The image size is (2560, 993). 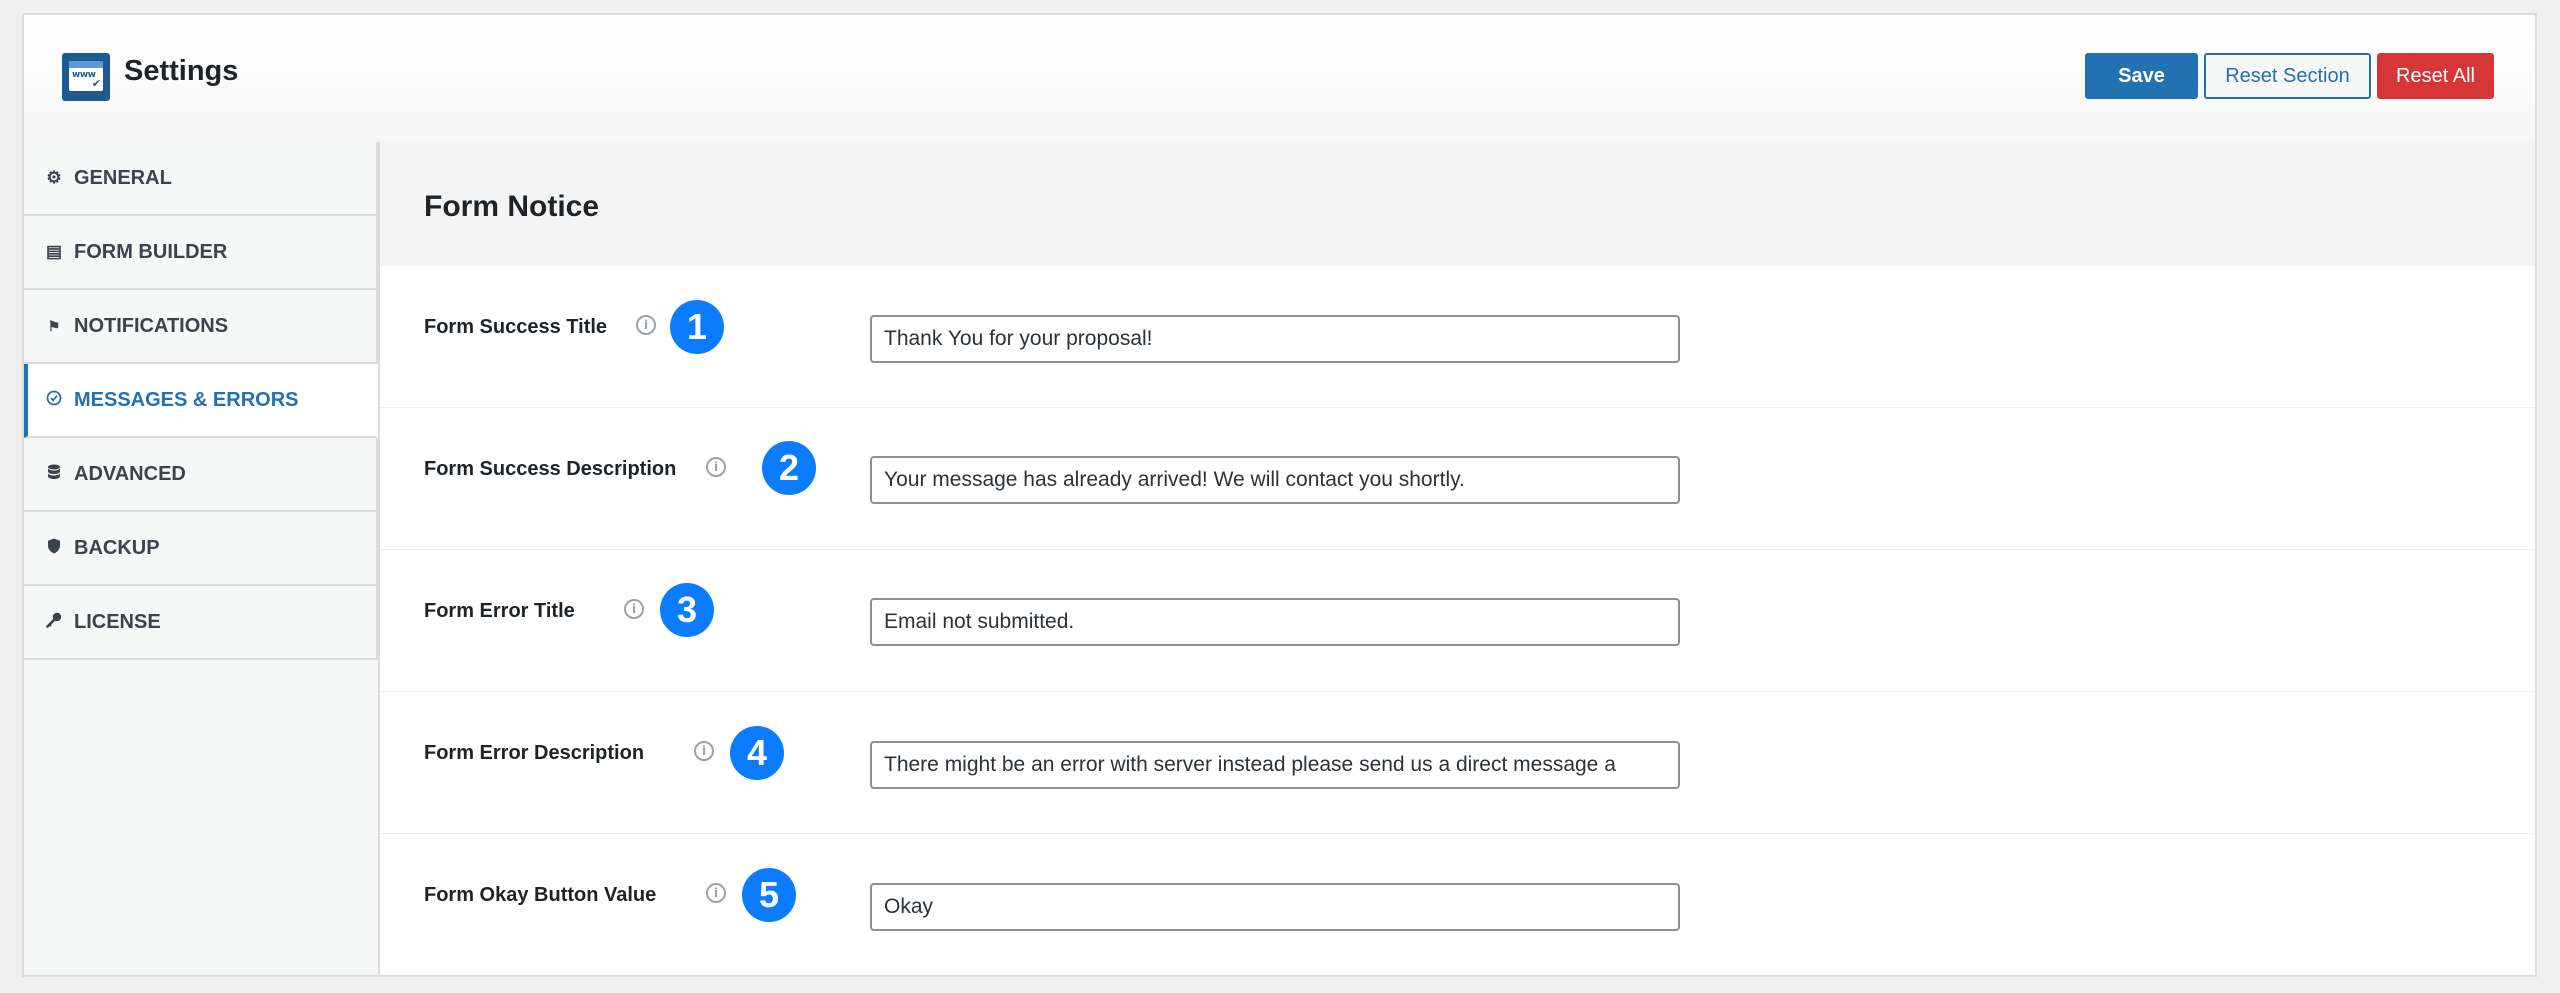 What do you see at coordinates (1275, 765) in the screenshot?
I see `form-error-description-input` at bounding box center [1275, 765].